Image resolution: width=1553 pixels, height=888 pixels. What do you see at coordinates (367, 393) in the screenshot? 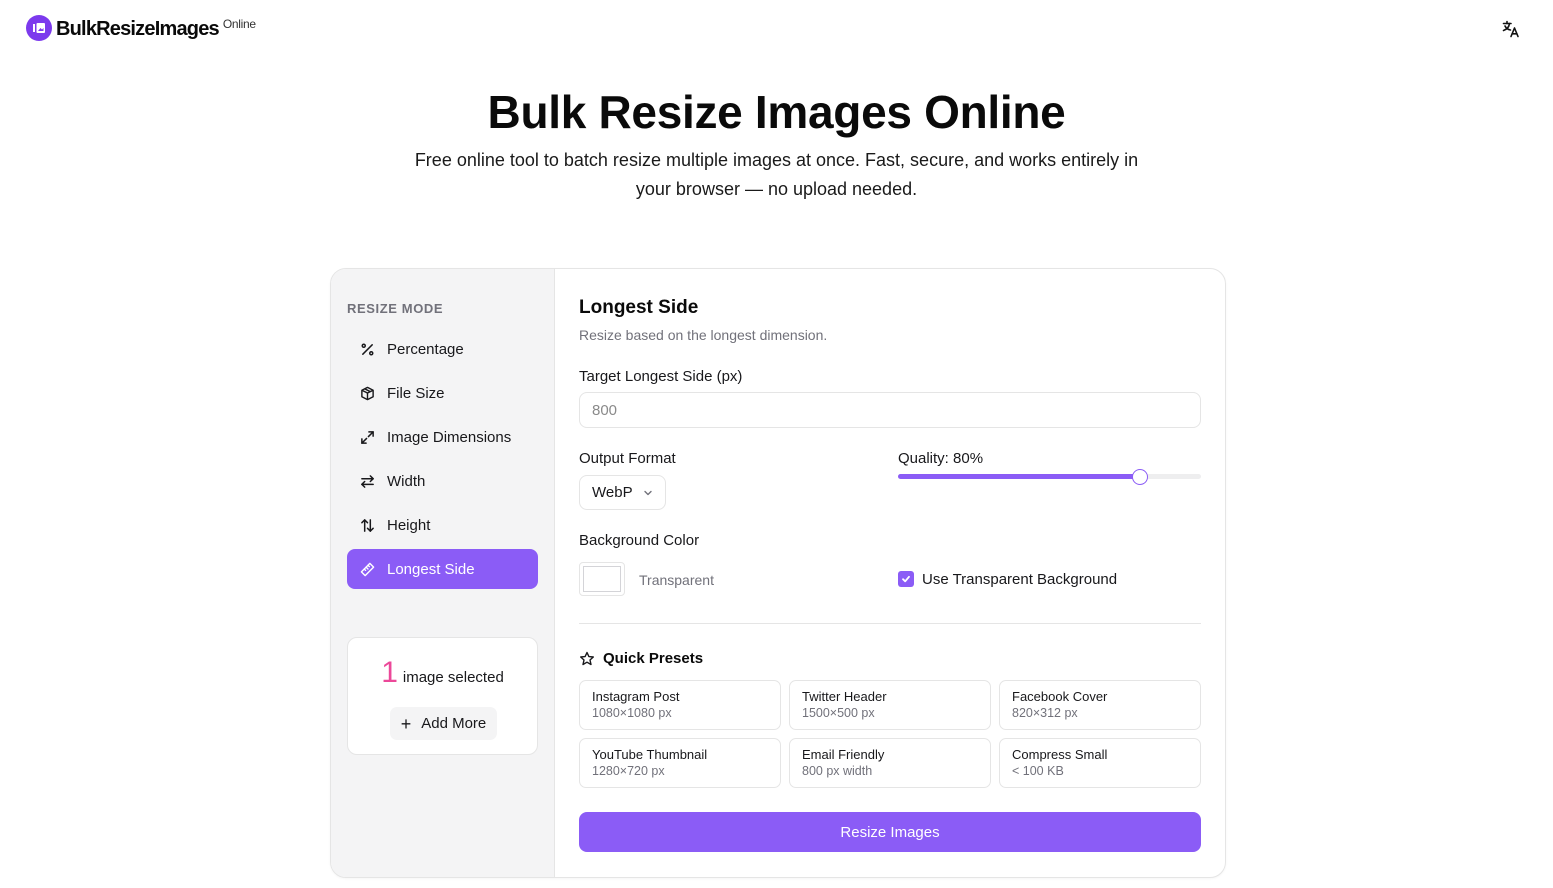
I see `package-icon` at bounding box center [367, 393].